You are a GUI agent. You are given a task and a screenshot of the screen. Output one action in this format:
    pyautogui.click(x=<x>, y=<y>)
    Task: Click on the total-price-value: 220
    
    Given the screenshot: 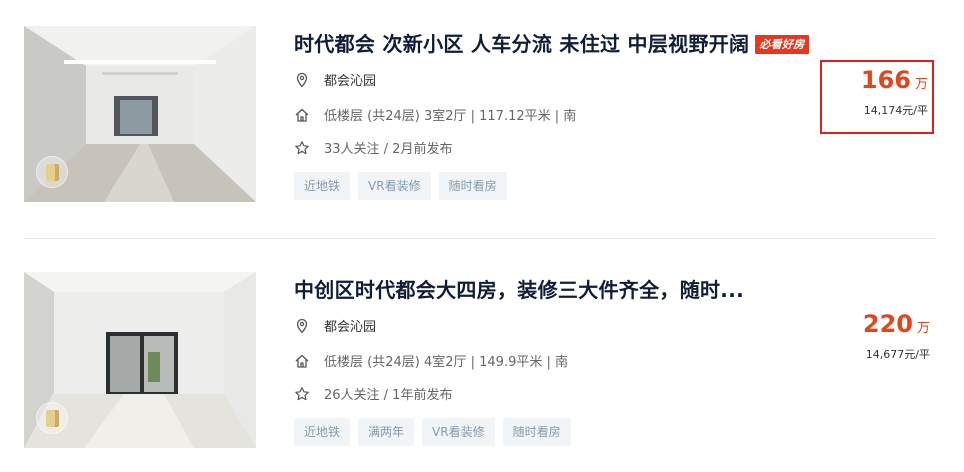 What is the action you would take?
    pyautogui.click(x=887, y=324)
    